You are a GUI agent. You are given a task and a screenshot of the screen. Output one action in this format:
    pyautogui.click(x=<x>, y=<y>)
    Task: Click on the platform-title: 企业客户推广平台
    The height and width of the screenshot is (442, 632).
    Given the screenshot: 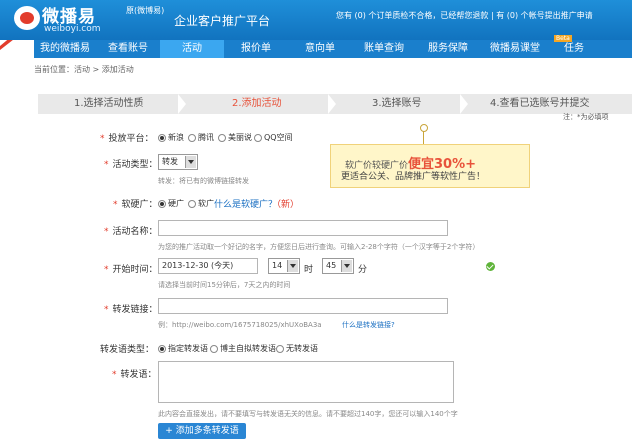 What is the action you would take?
    pyautogui.click(x=222, y=21)
    